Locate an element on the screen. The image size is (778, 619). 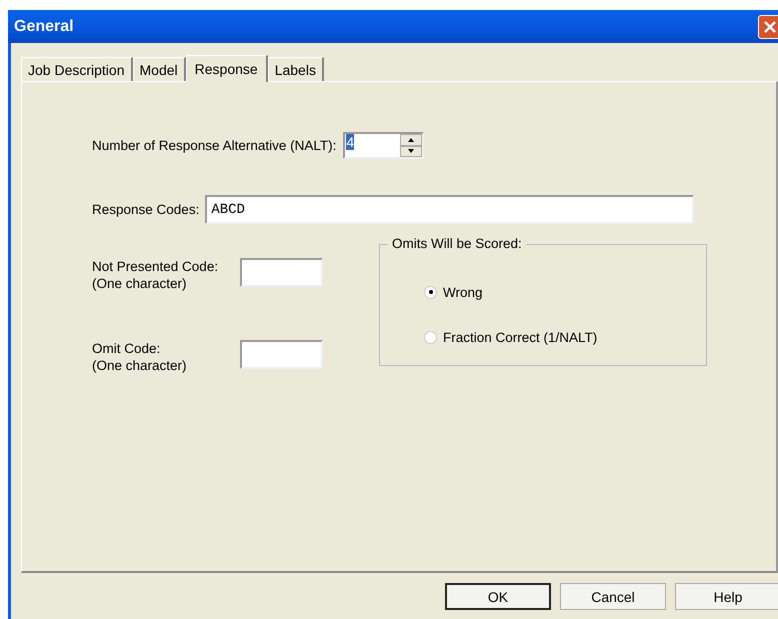
radio-label: Fraction Correct (1/NALT) is located at coordinates (520, 337).